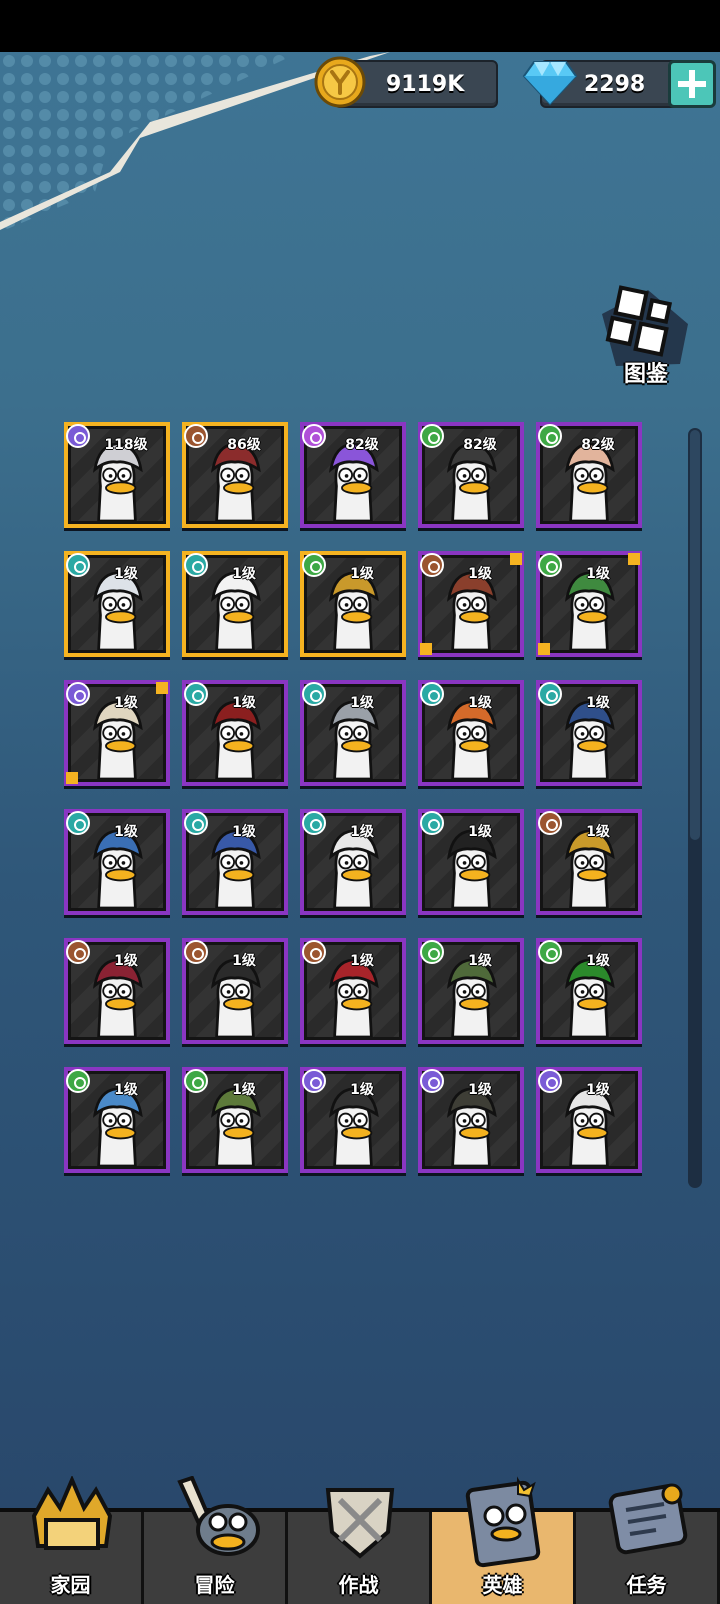 The height and width of the screenshot is (1604, 720). Describe the element at coordinates (214, 1585) in the screenshot. I see `tab-adventure-label: 冒险` at that location.